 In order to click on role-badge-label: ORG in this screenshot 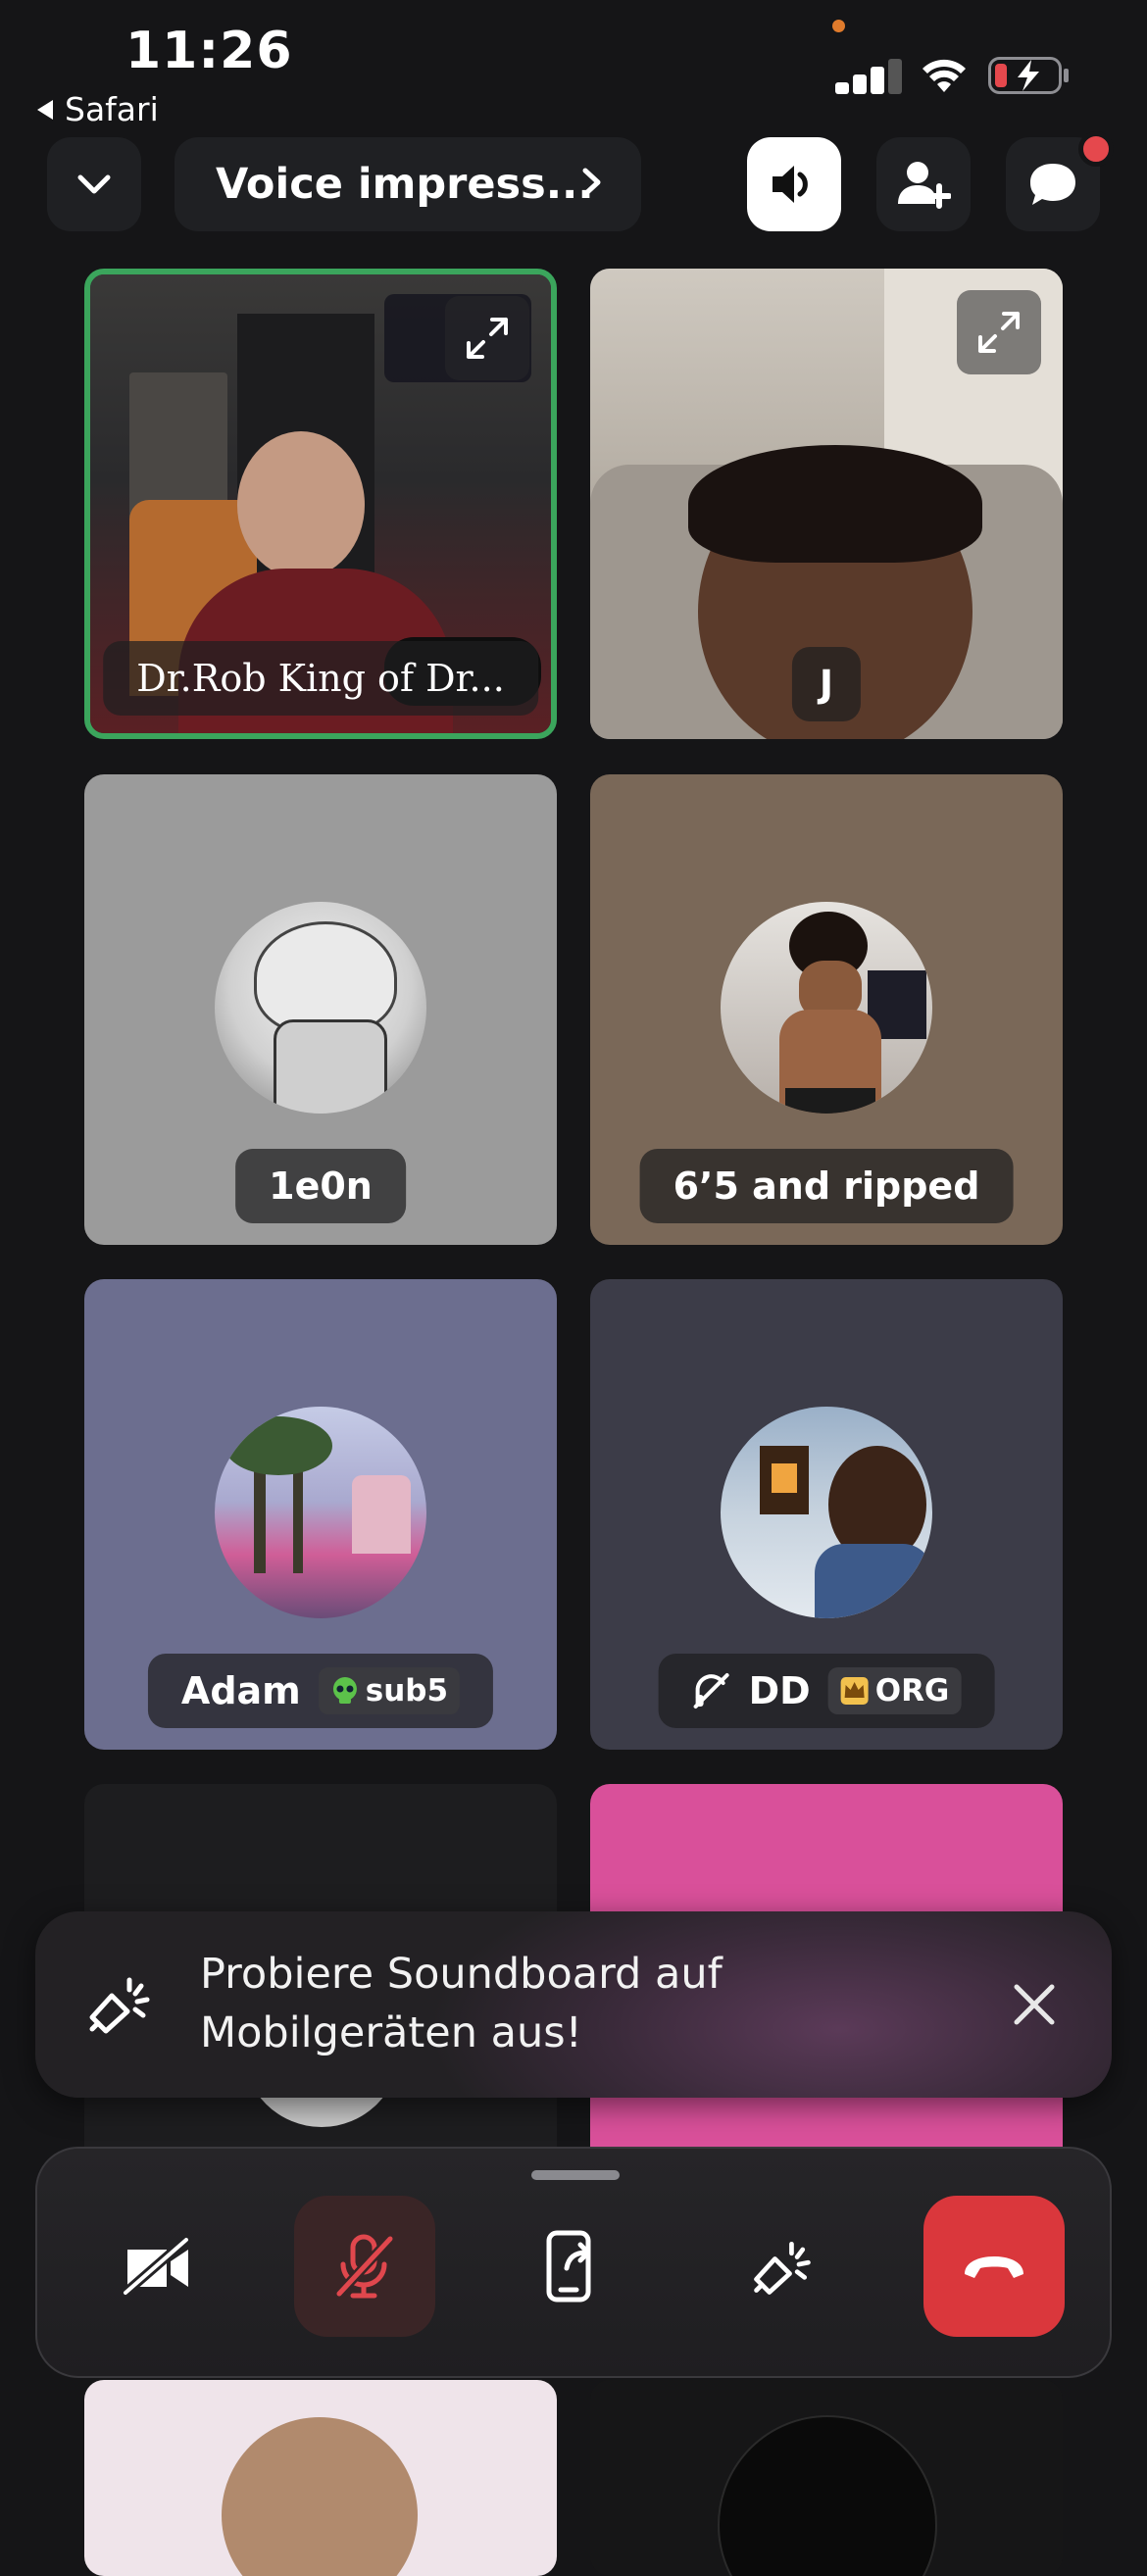, I will do `click(912, 1691)`.